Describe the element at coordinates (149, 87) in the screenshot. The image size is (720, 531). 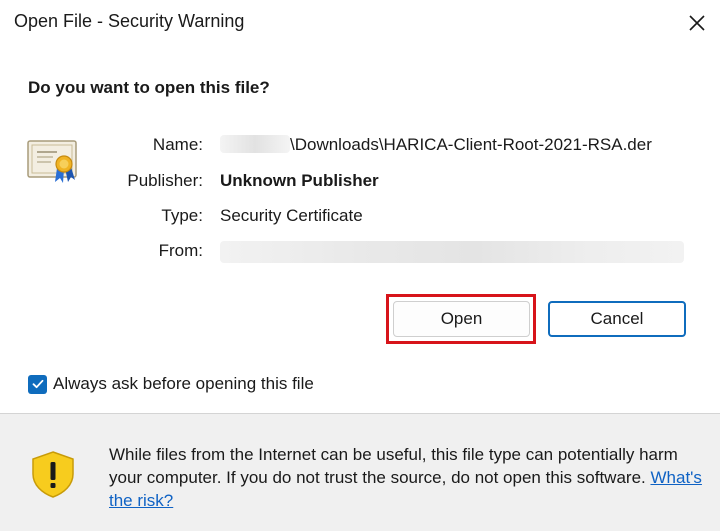
I see `dialog-question: Do you want to open this file?` at that location.